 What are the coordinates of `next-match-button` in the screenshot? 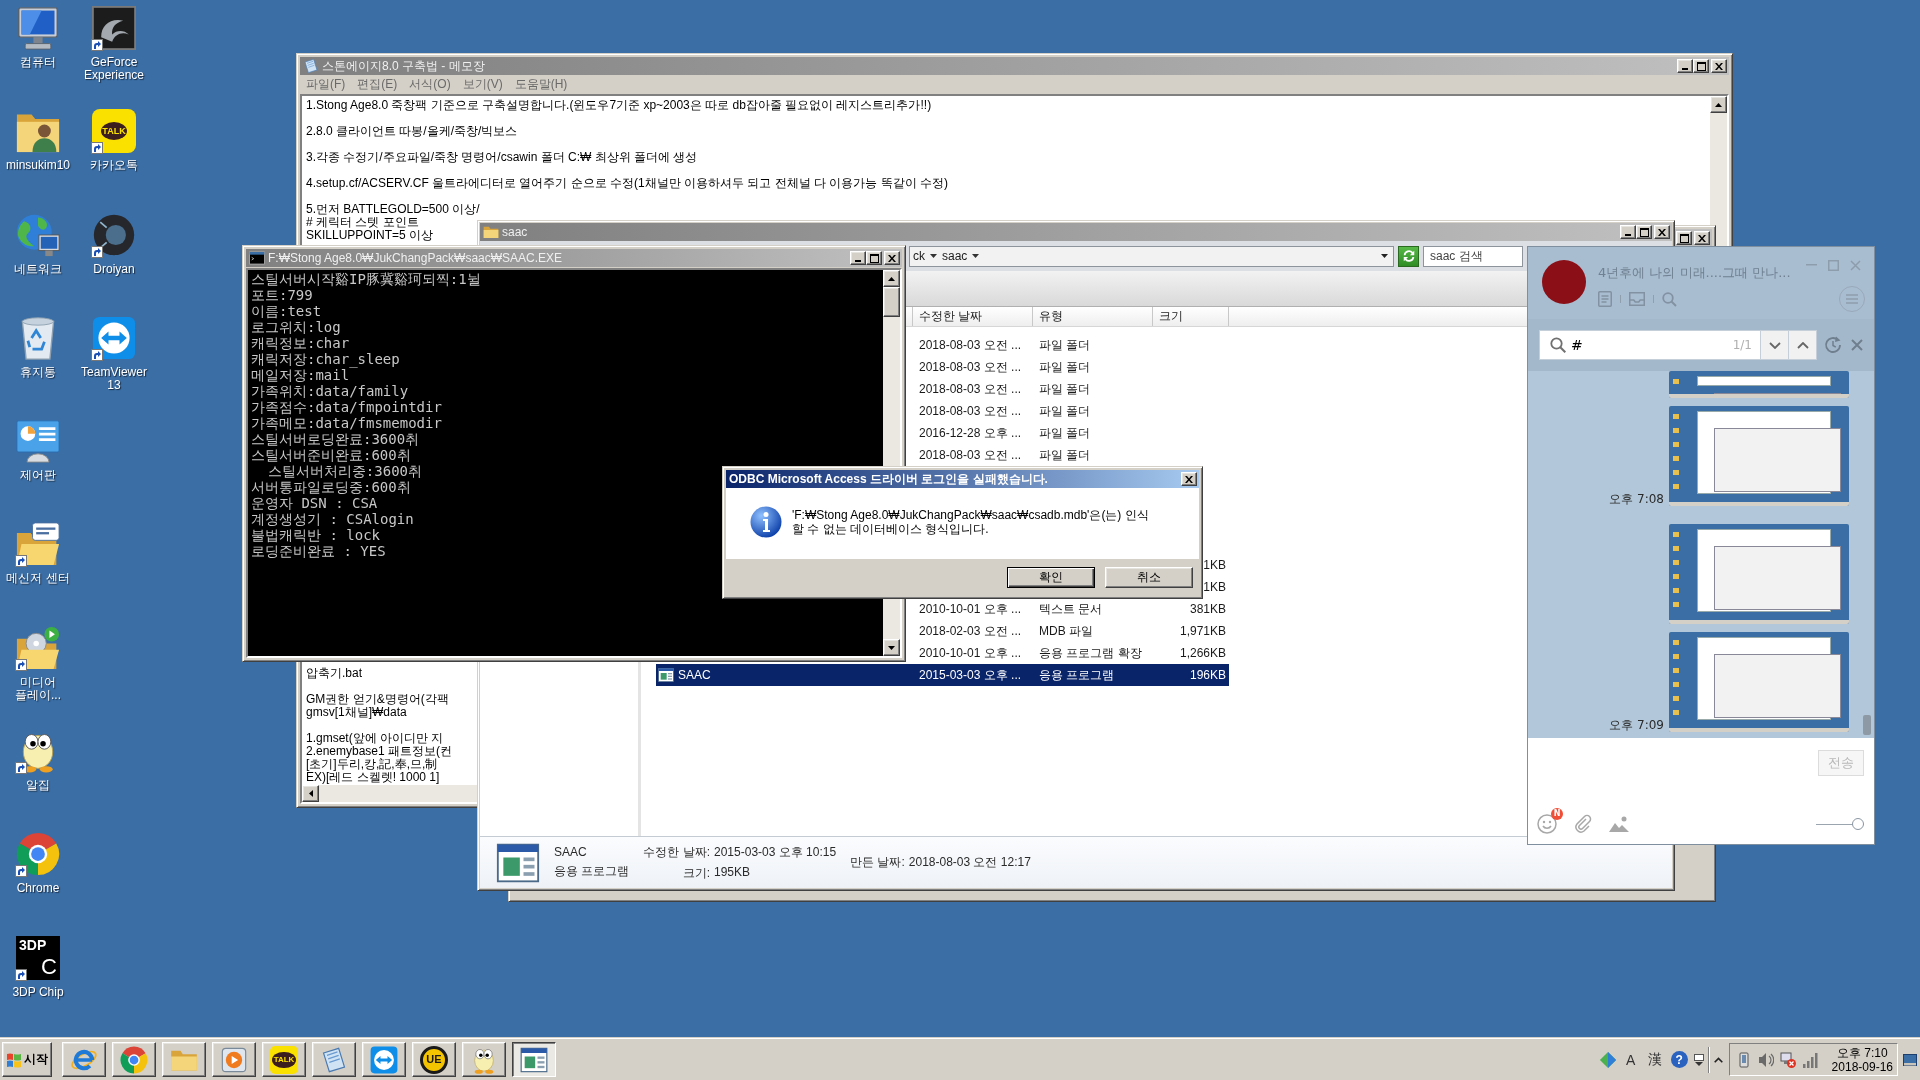 It's located at (1775, 345).